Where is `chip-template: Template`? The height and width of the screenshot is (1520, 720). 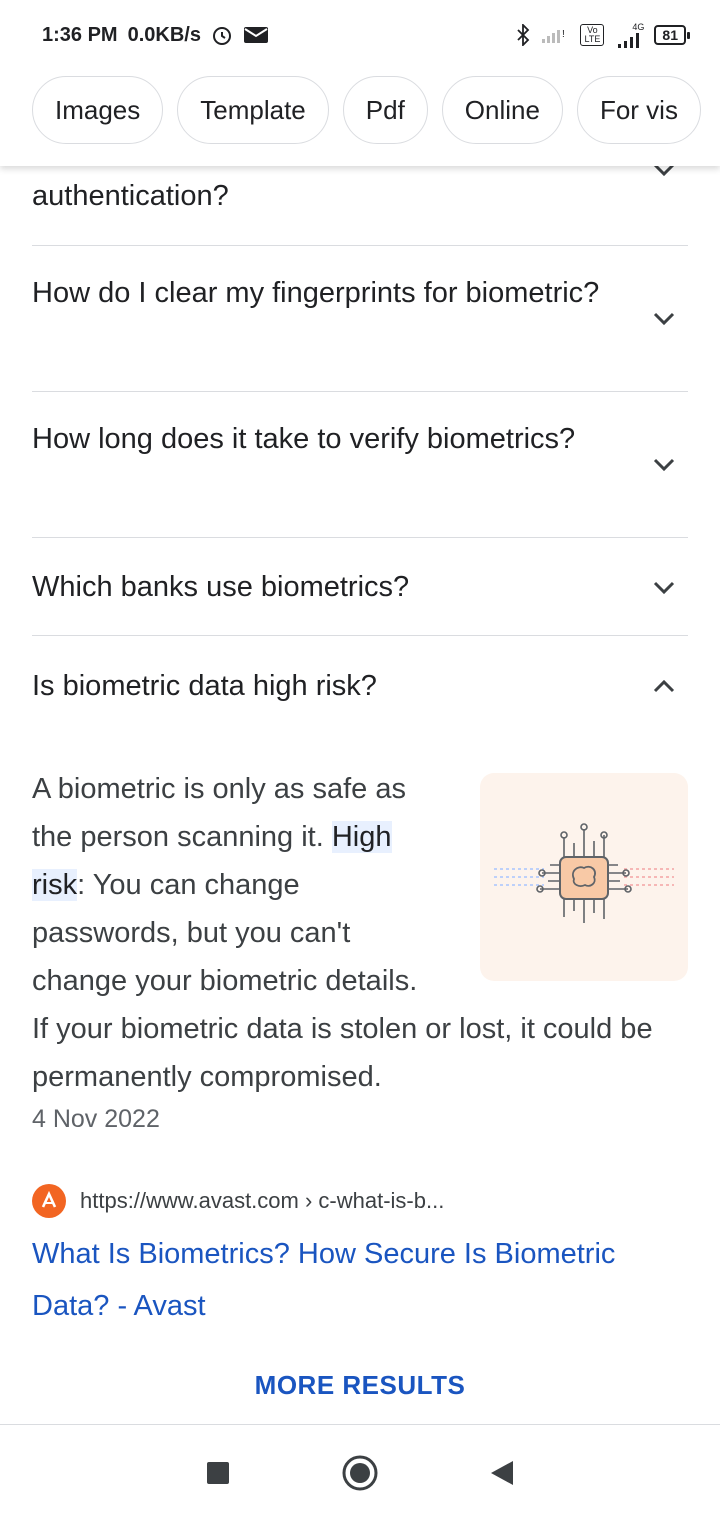
chip-template: Template is located at coordinates (253, 110).